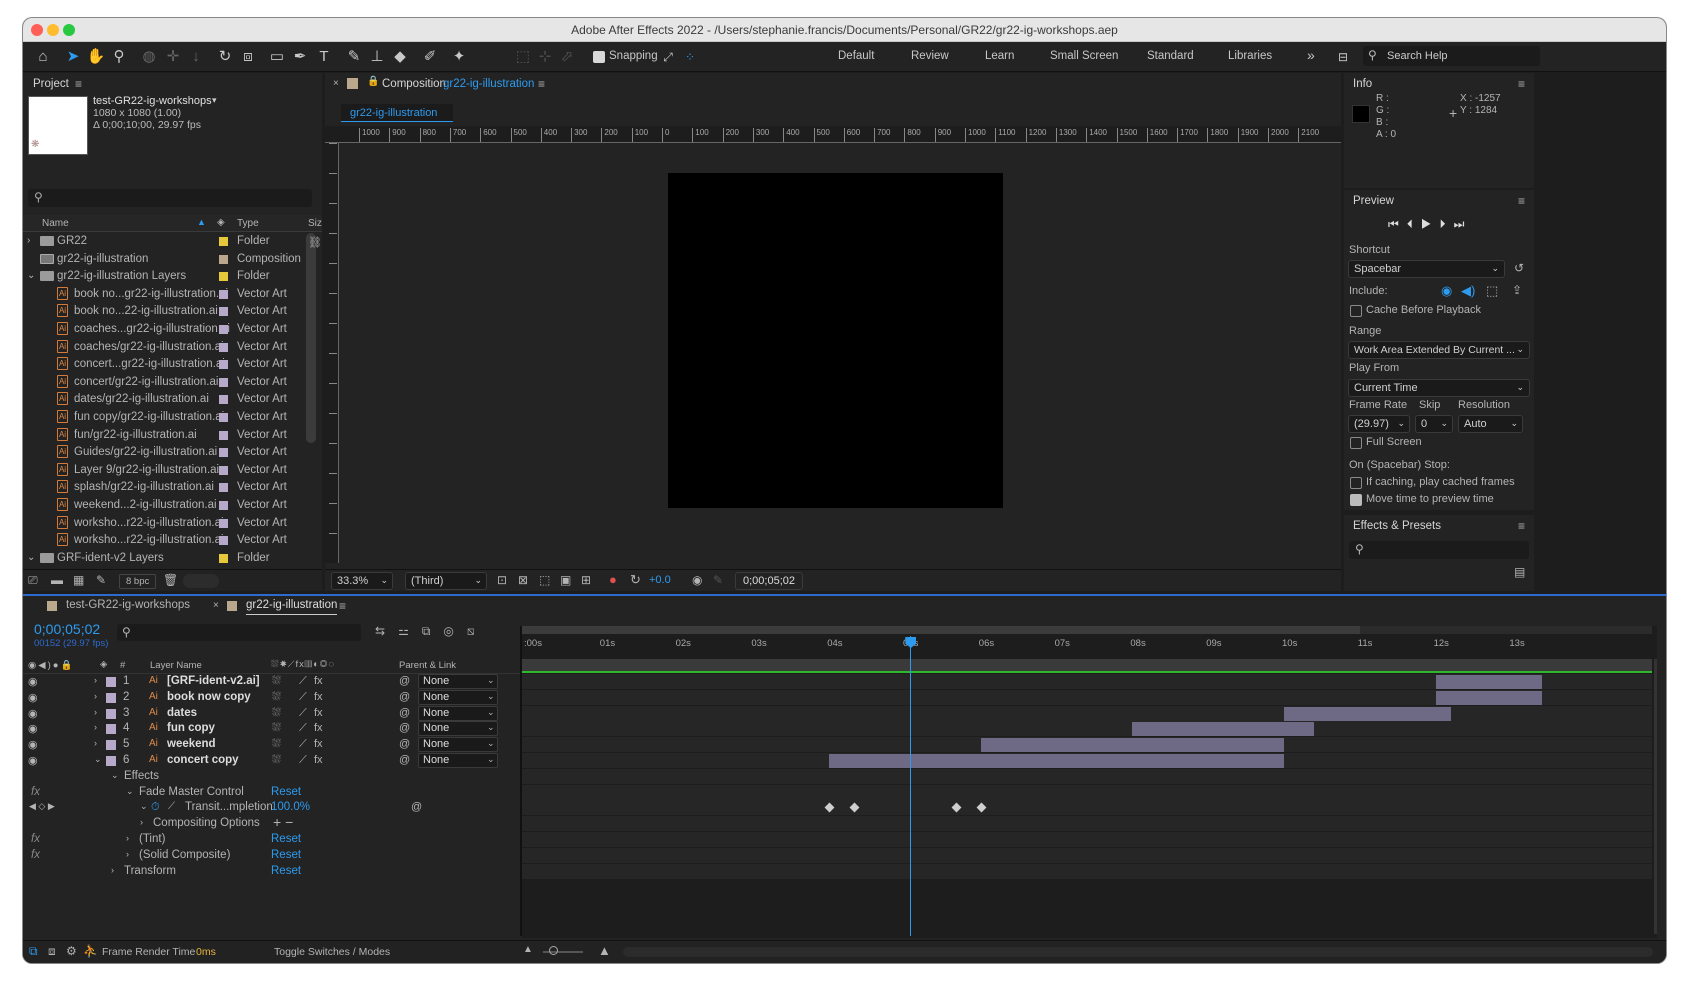  Describe the element at coordinates (459, 57) in the screenshot. I see `puppet-tool-icon: ✦` at that location.